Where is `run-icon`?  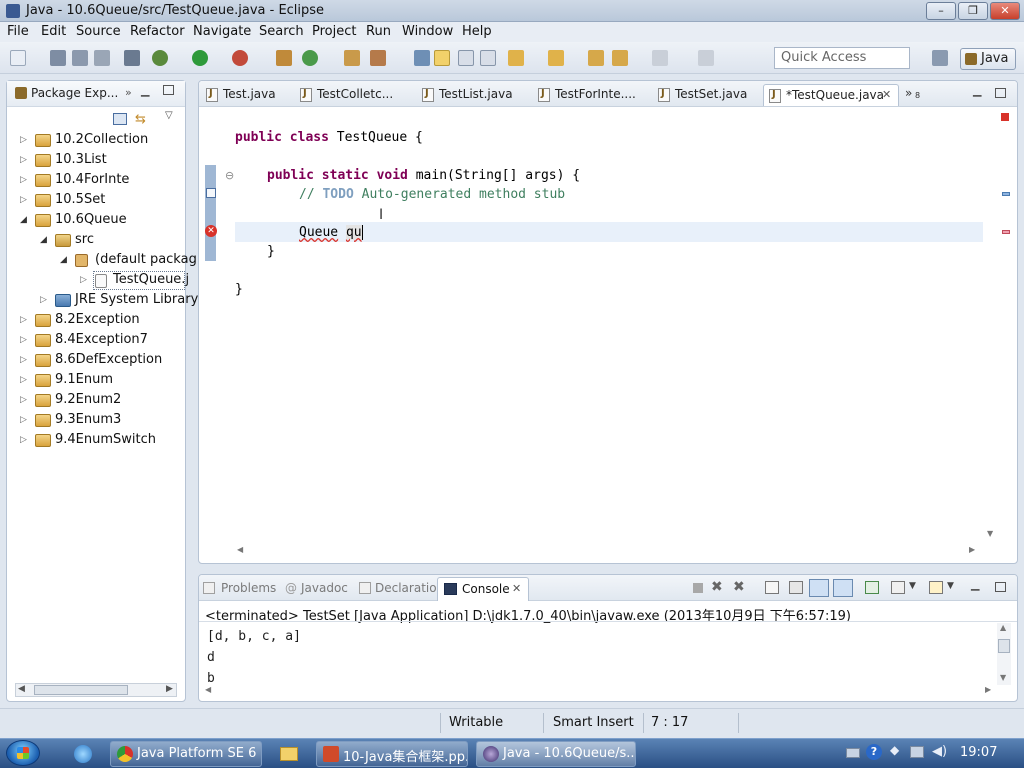 run-icon is located at coordinates (200, 58).